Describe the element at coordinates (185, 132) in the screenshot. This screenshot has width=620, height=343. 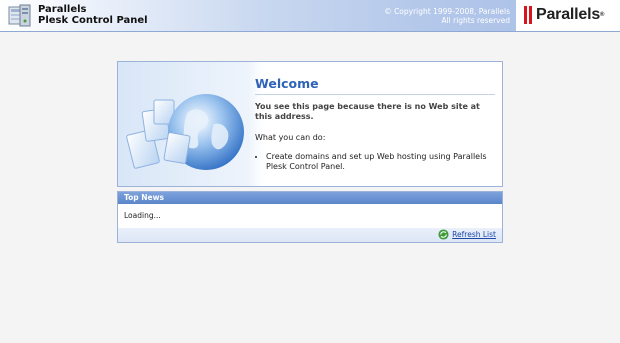
I see `globe-illustration` at that location.